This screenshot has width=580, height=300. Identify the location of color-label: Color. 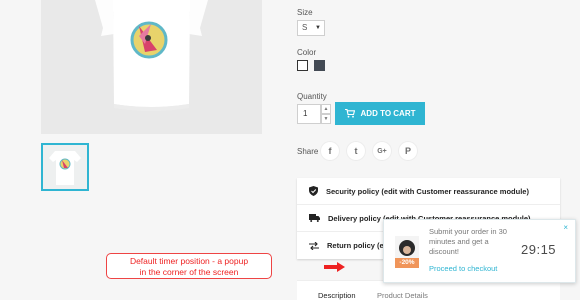
(307, 52).